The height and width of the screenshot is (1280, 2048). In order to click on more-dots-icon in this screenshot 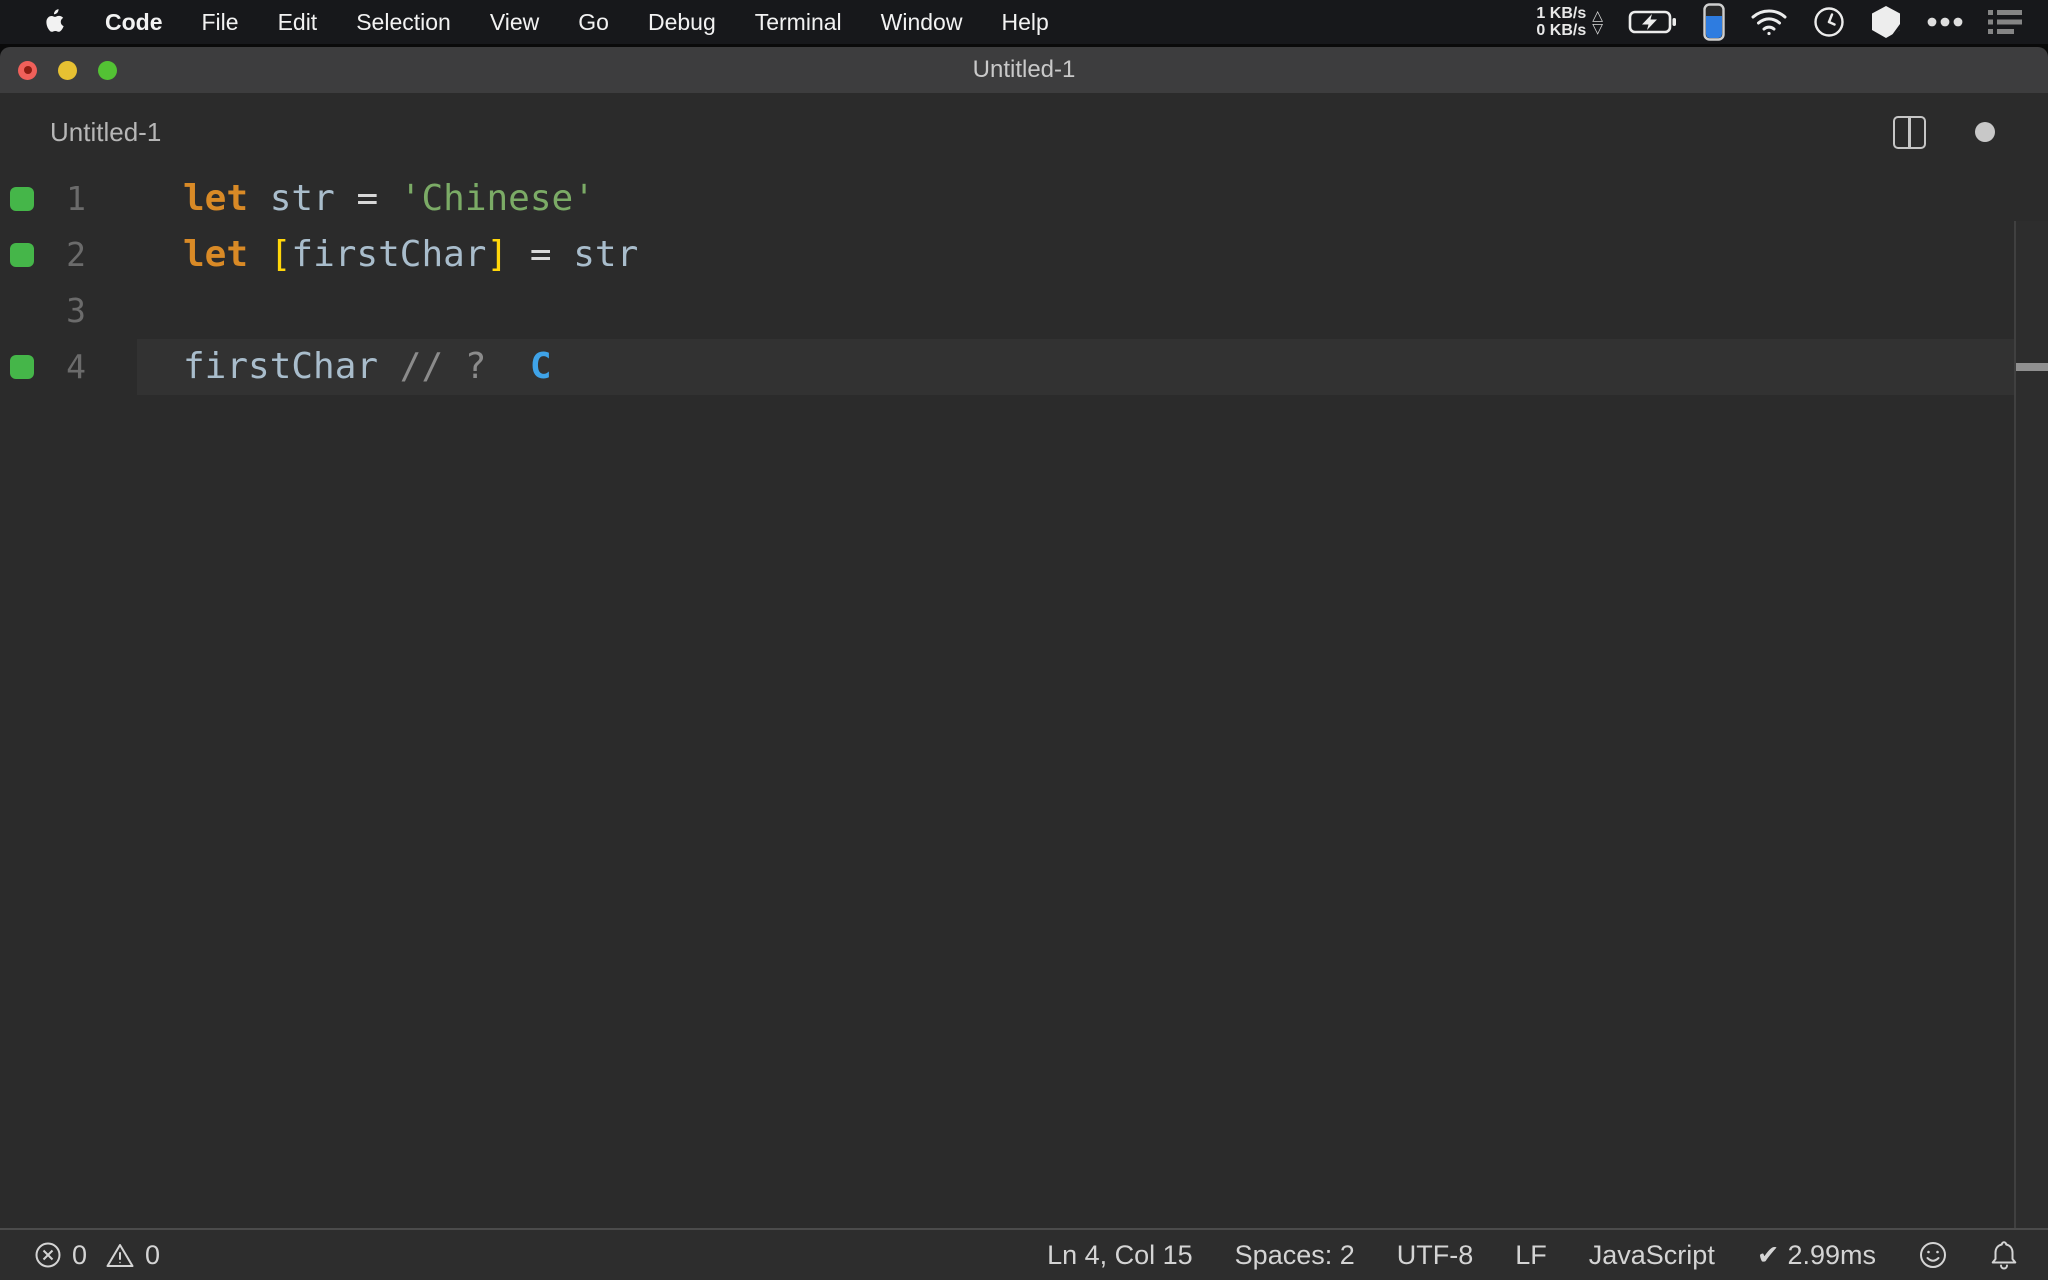, I will do `click(1945, 22)`.